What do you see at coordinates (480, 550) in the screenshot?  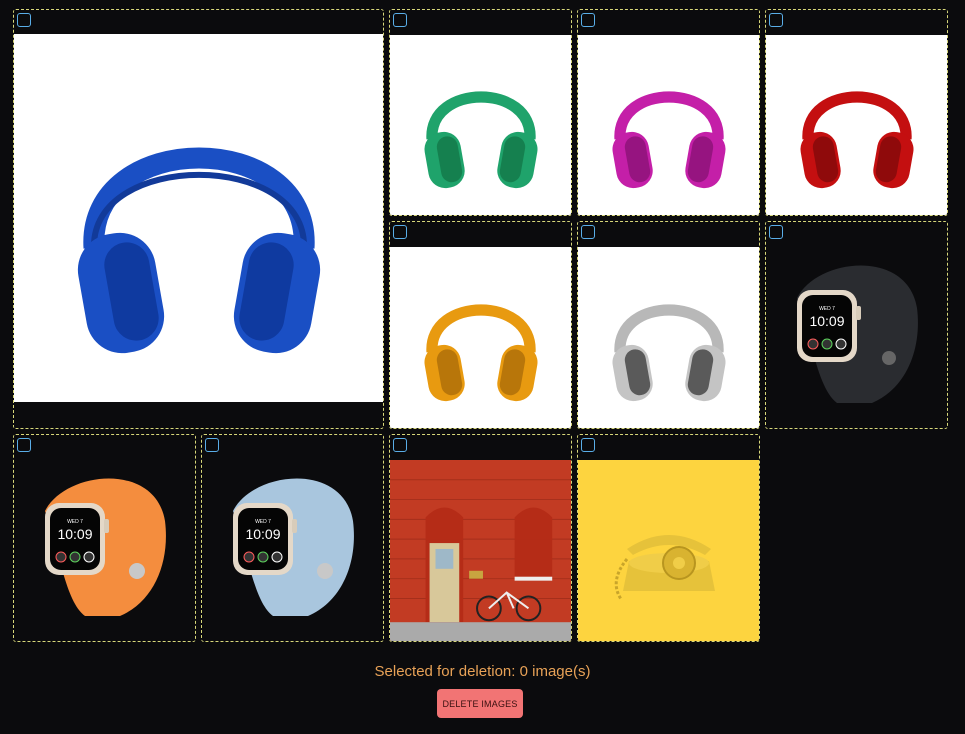 I see `building-image` at bounding box center [480, 550].